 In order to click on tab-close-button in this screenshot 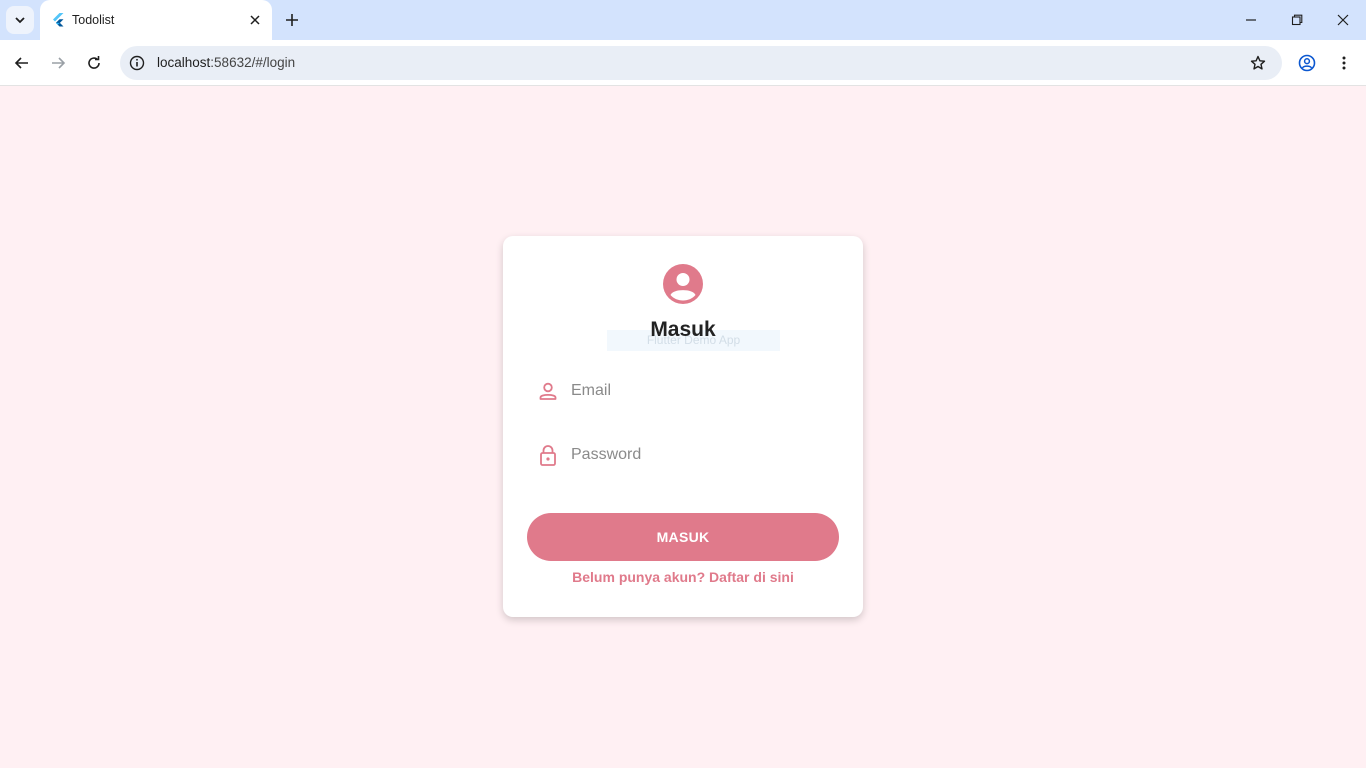, I will do `click(255, 20)`.